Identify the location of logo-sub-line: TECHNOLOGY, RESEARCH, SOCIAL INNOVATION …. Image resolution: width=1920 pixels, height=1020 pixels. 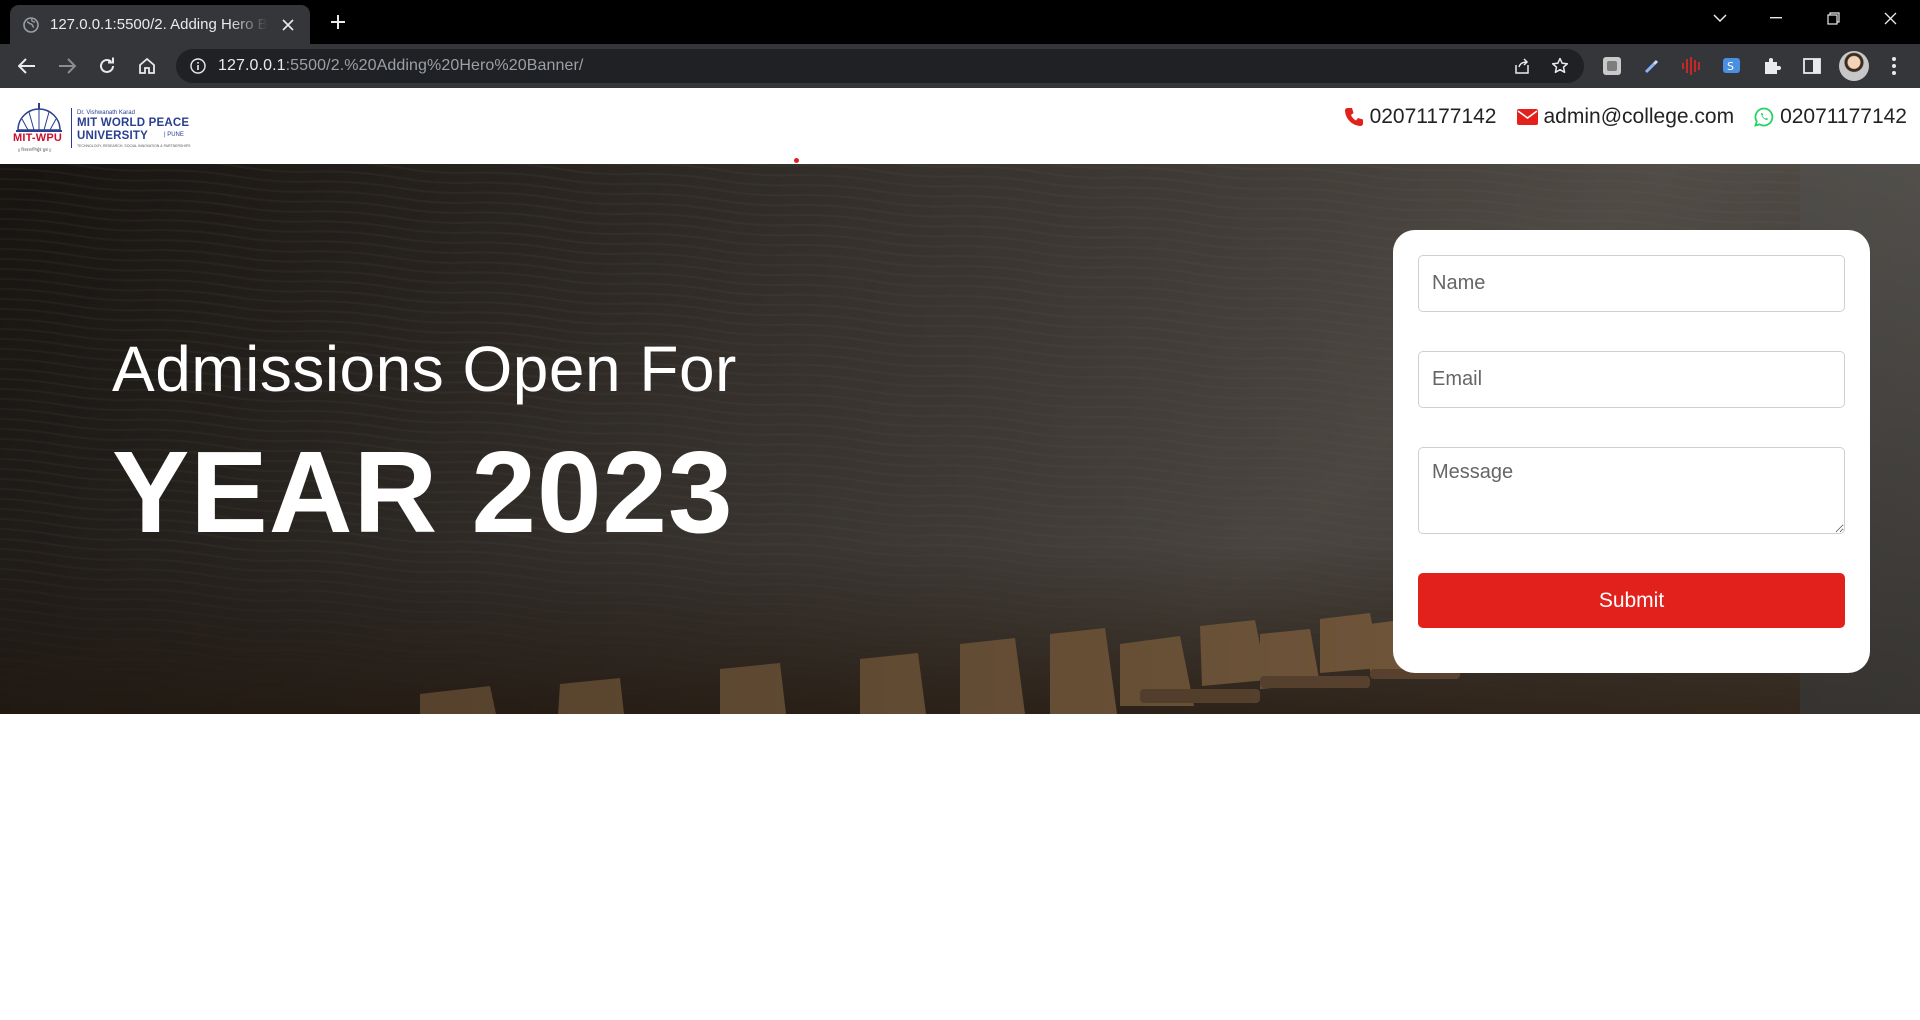
(134, 146).